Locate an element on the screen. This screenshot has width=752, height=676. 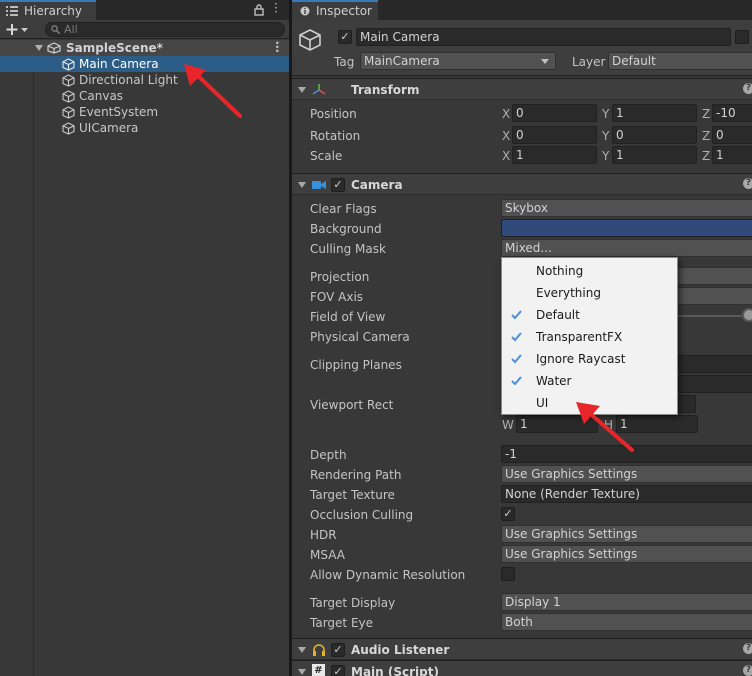
object-active-checkbox: ✓ is located at coordinates (345, 37).